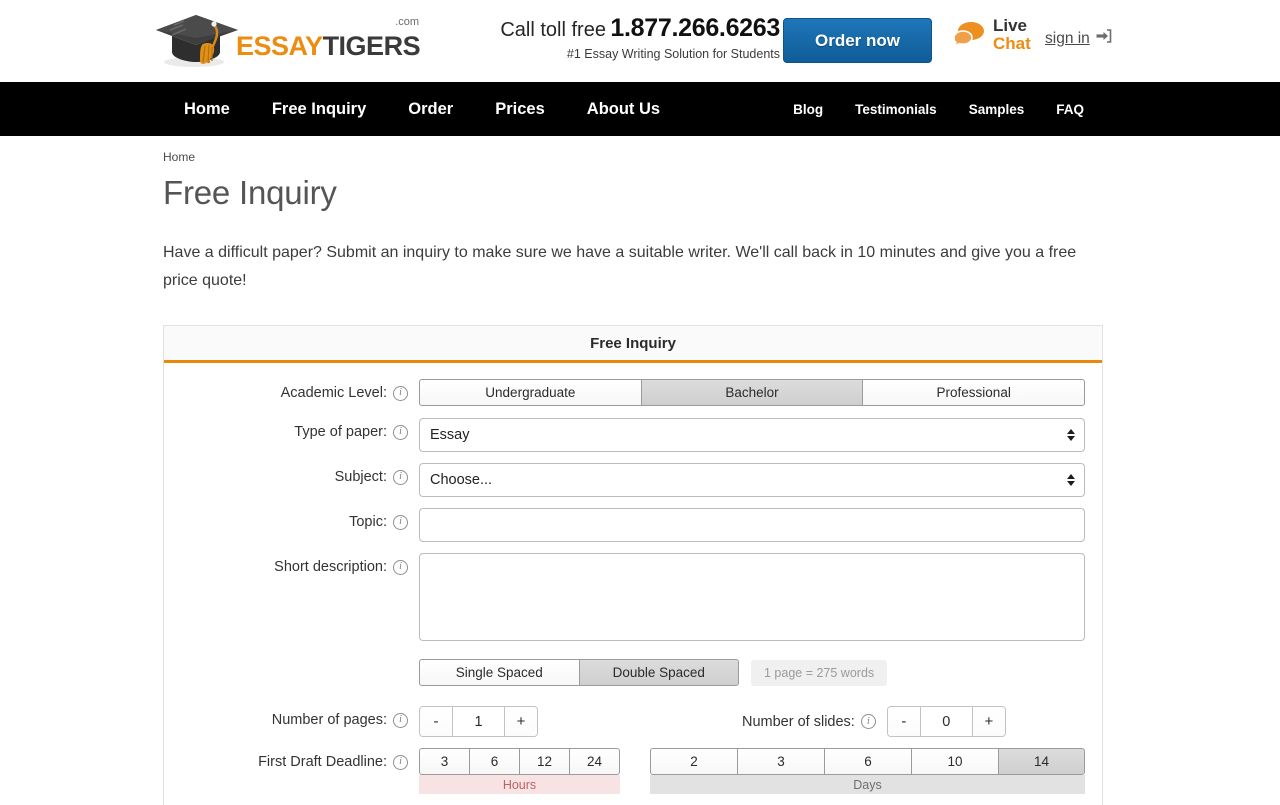  I want to click on academic-level-option-professional: Professional, so click(974, 392).